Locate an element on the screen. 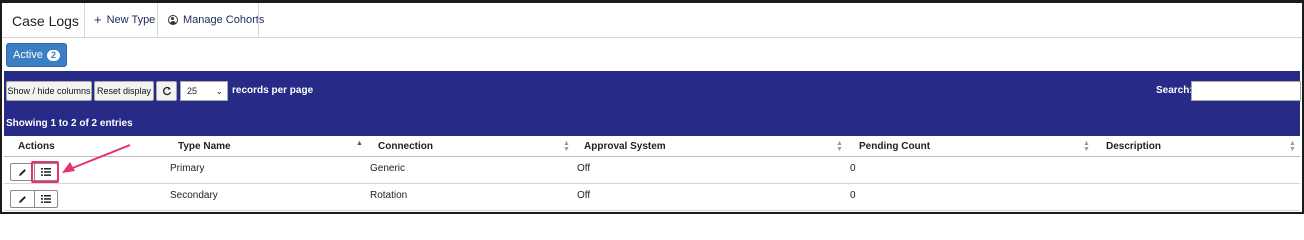 The image size is (1304, 240). col-approval-system: Approval System is located at coordinates (625, 146).